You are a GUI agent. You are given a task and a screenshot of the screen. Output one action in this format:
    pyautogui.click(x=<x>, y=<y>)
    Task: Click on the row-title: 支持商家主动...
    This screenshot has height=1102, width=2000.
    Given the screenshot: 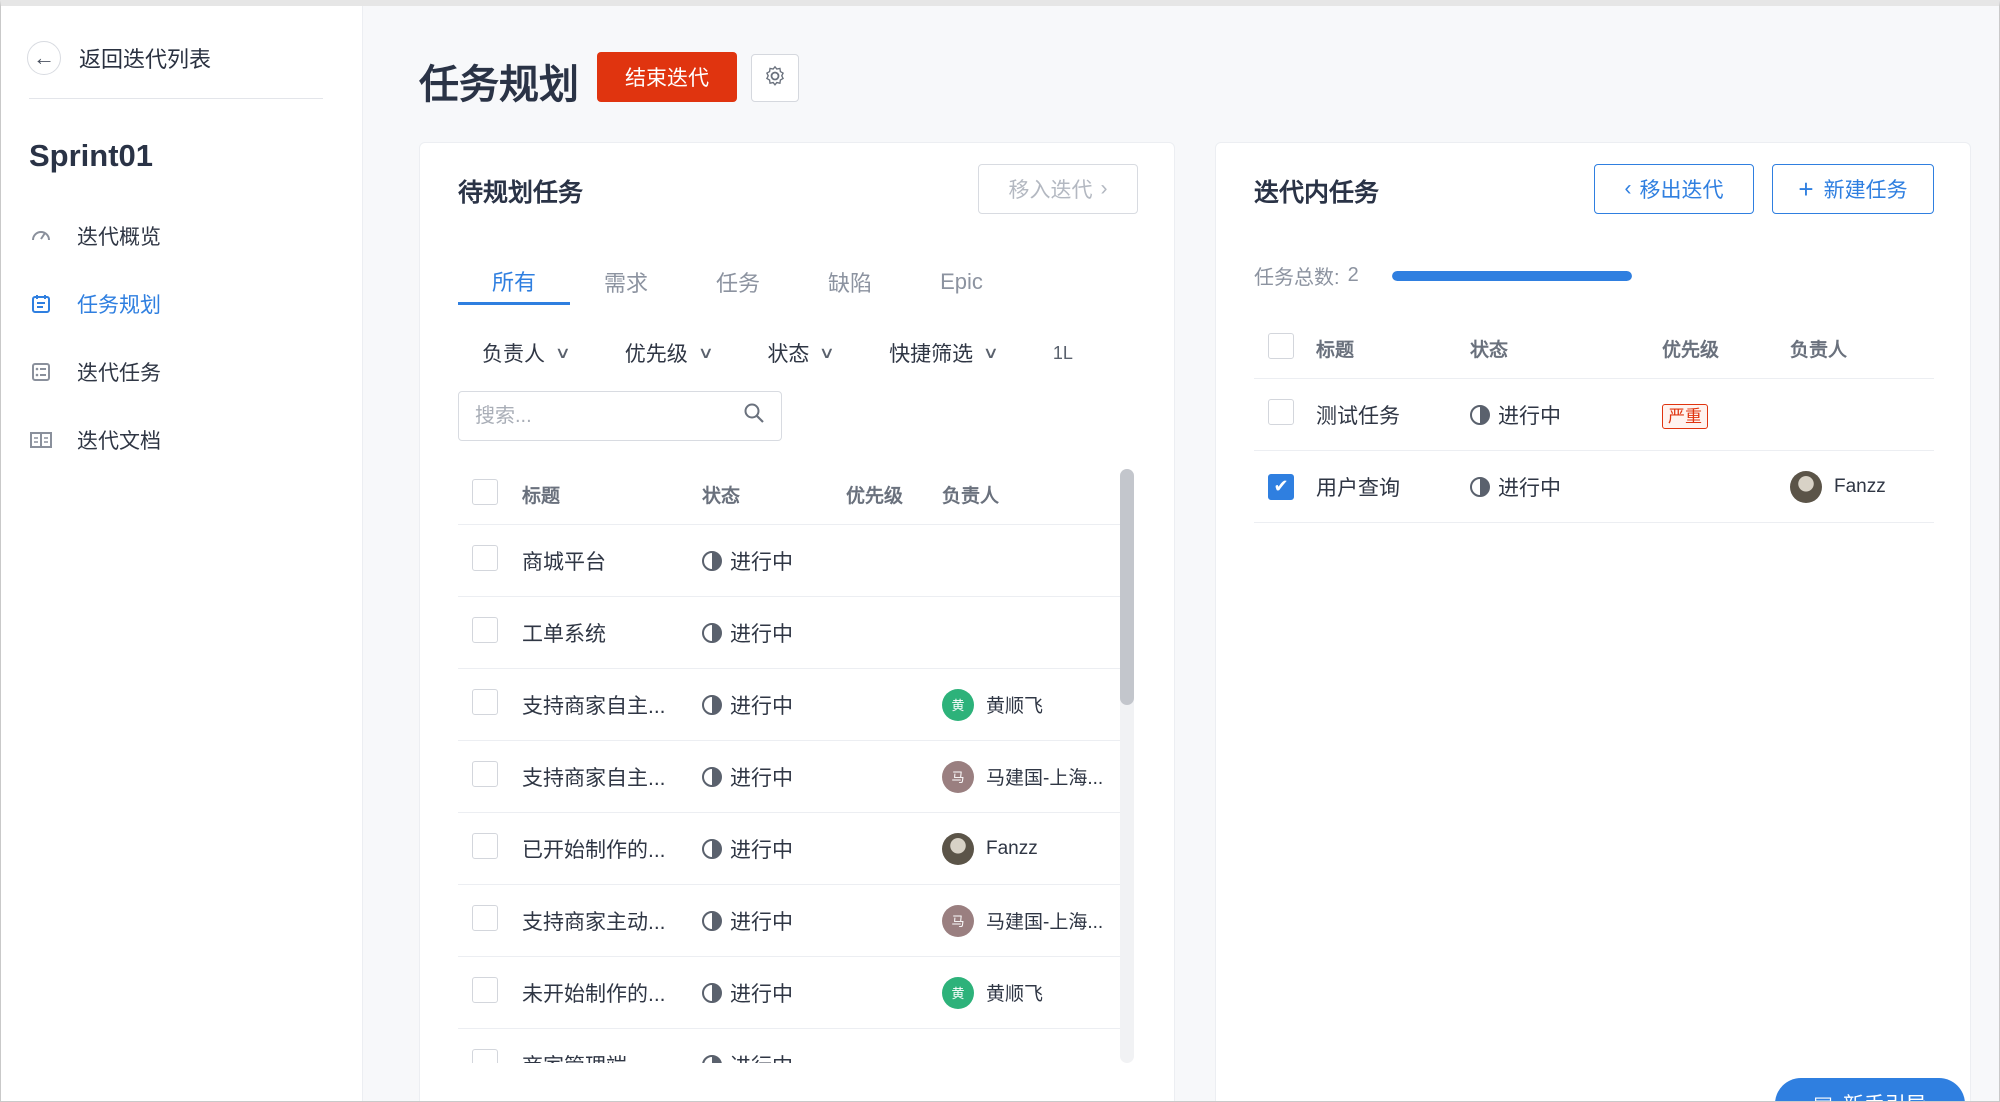 What is the action you would take?
    pyautogui.click(x=612, y=921)
    